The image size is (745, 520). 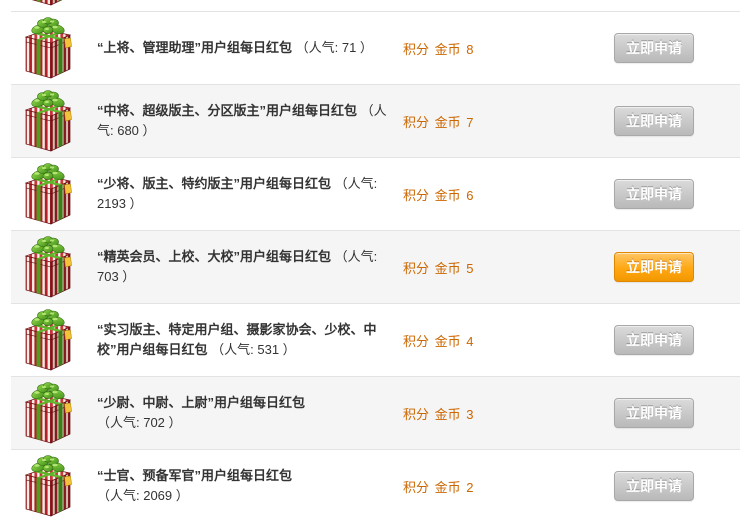 I want to click on reward-text: 积分 金币 4, so click(x=438, y=340).